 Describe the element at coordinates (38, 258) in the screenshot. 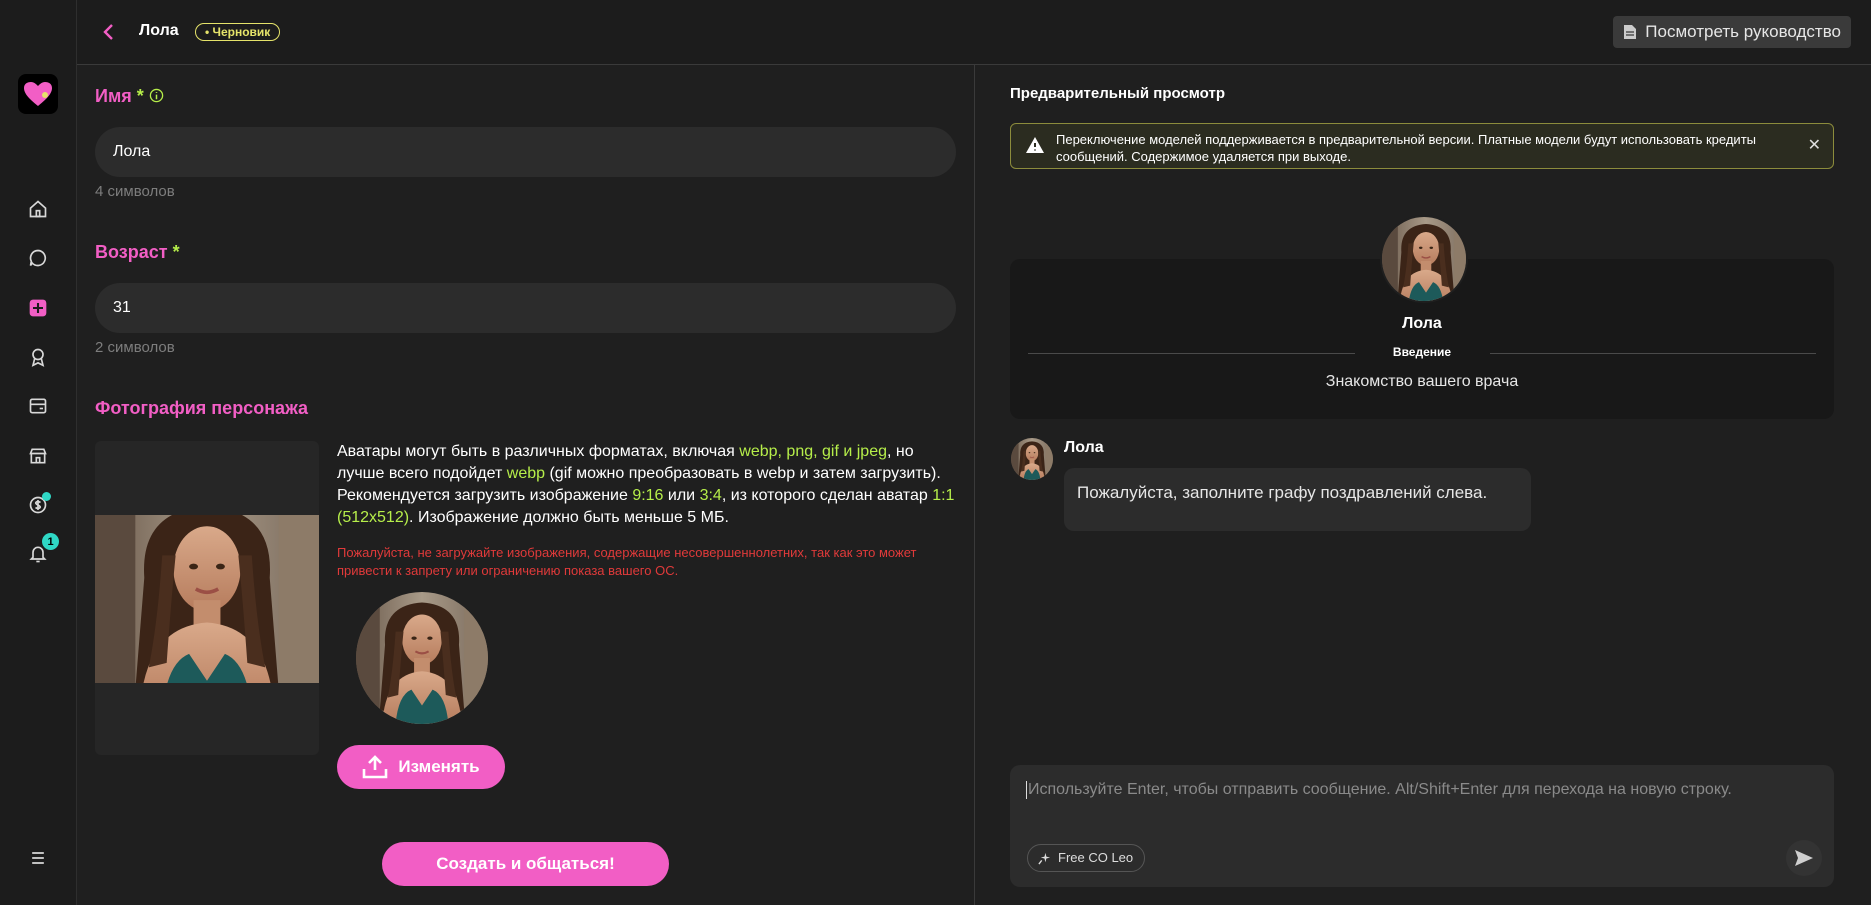

I see `chat-icon` at that location.